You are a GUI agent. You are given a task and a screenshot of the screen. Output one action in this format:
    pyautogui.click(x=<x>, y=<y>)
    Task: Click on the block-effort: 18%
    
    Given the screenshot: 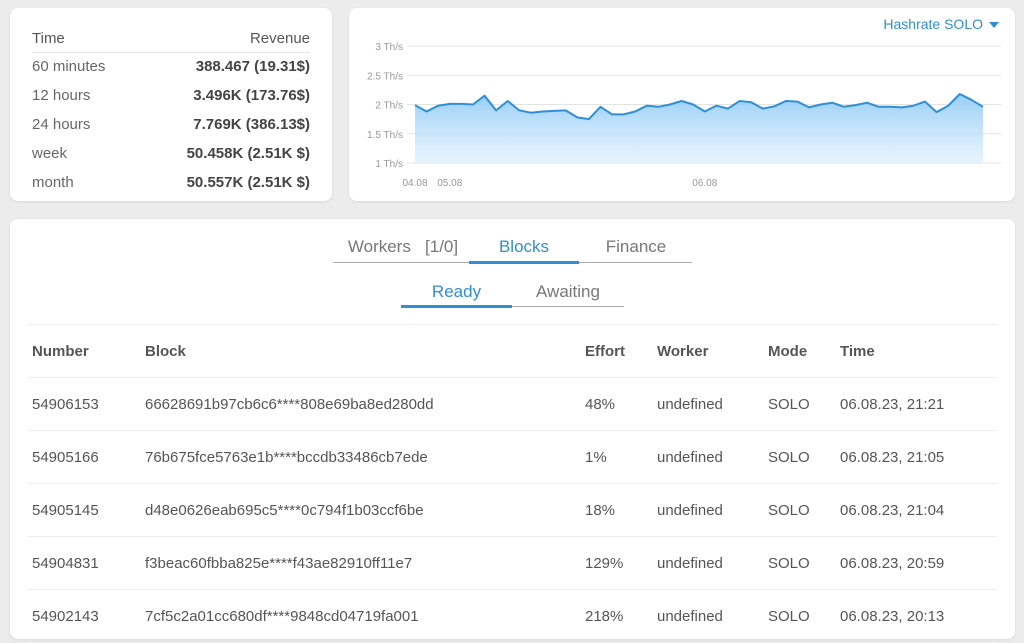 What is the action you would take?
    pyautogui.click(x=617, y=510)
    